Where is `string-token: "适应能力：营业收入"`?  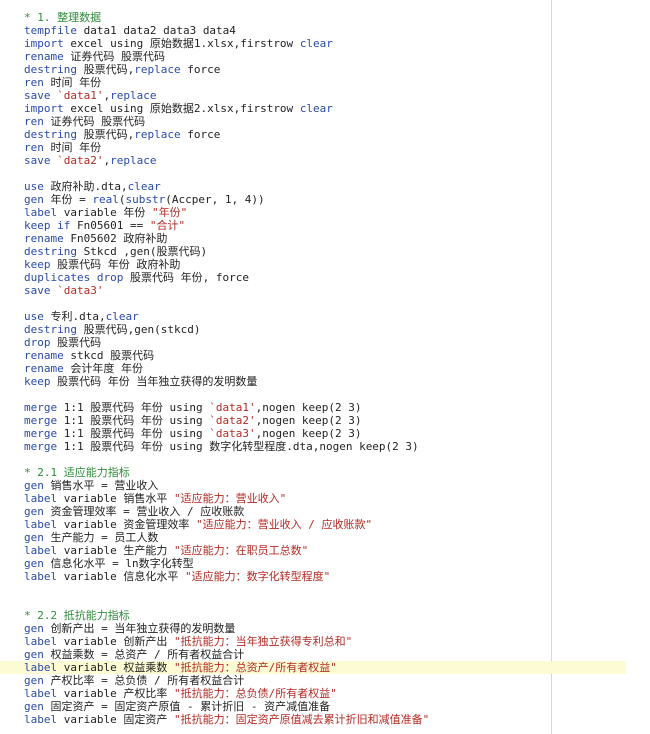 string-token: "适应能力：营业收入" is located at coordinates (230, 498).